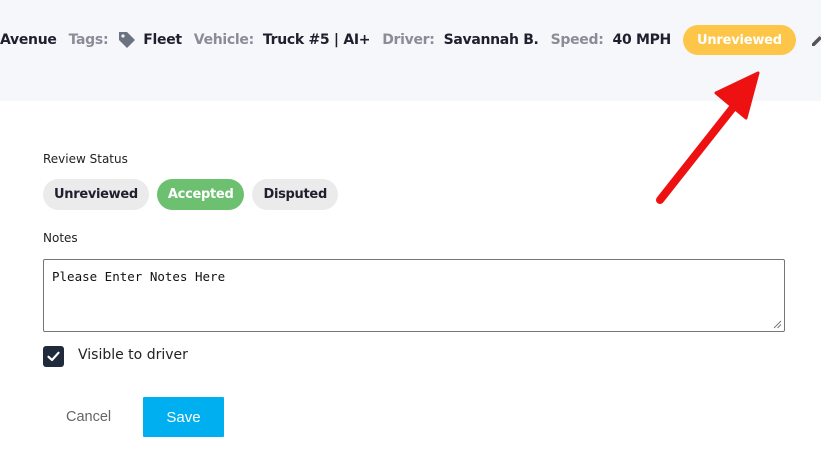 This screenshot has height=462, width=821. What do you see at coordinates (577, 40) in the screenshot?
I see `speed-label: Speed:` at bounding box center [577, 40].